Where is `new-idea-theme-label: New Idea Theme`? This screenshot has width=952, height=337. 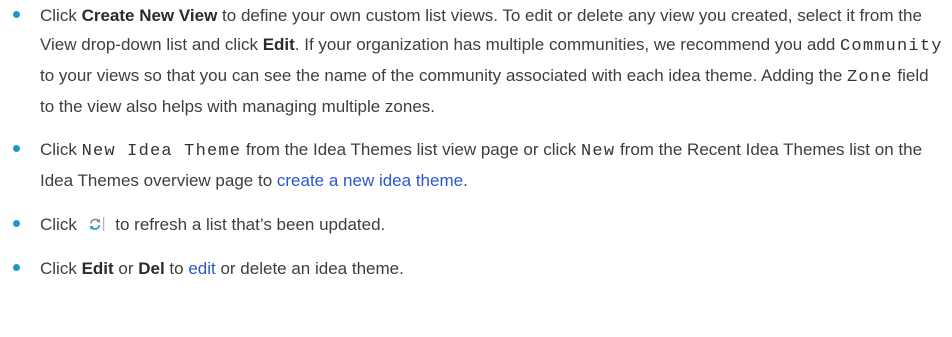
new-idea-theme-label: New Idea Theme is located at coordinates (161, 151).